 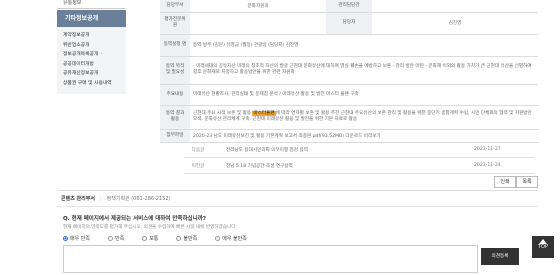 I want to click on rating-options: 매우 만족 만족 보통 불만족 매우 불만족, so click(x=164, y=238).